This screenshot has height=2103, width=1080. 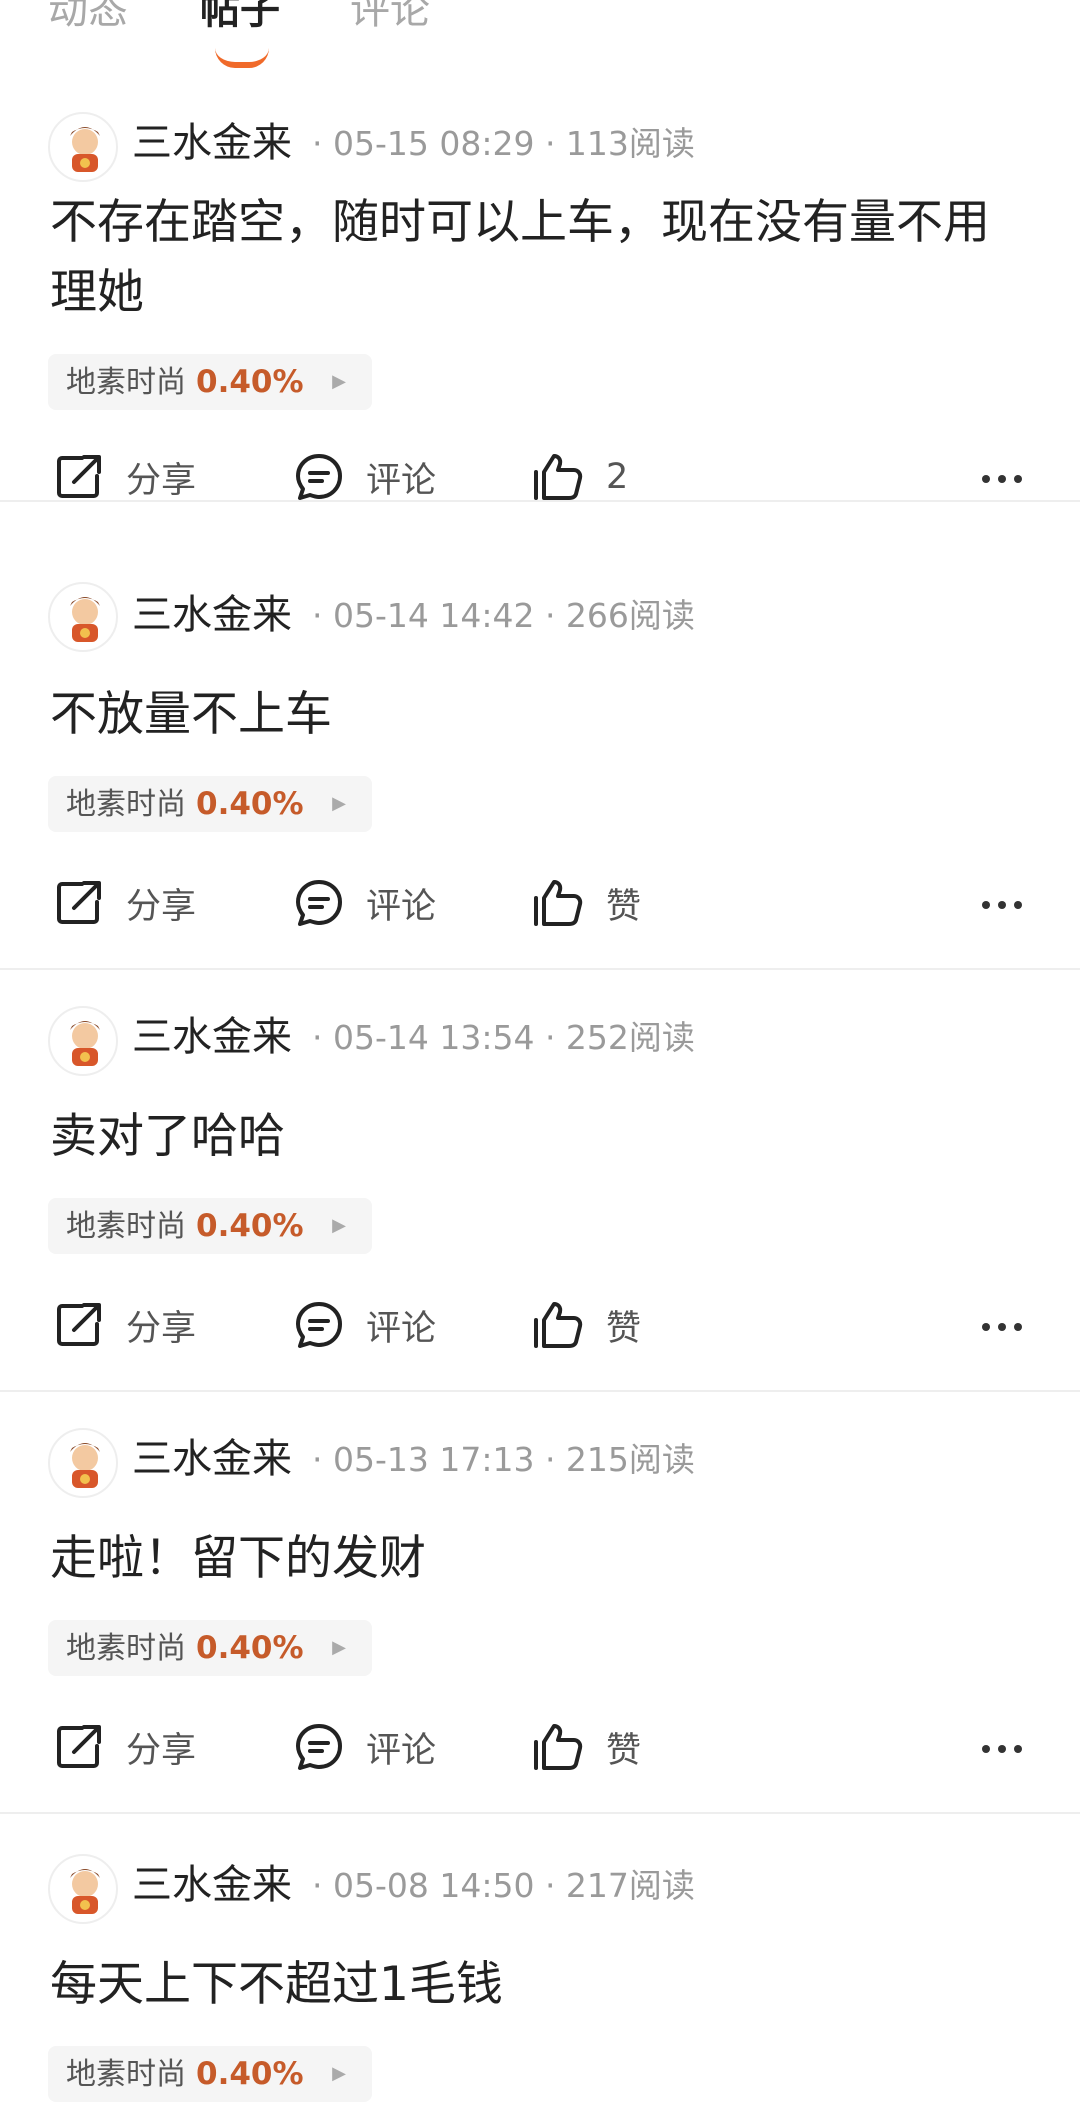 What do you see at coordinates (503, 615) in the screenshot?
I see `post-meta: · 05-14 14:42 · 266阅读` at bounding box center [503, 615].